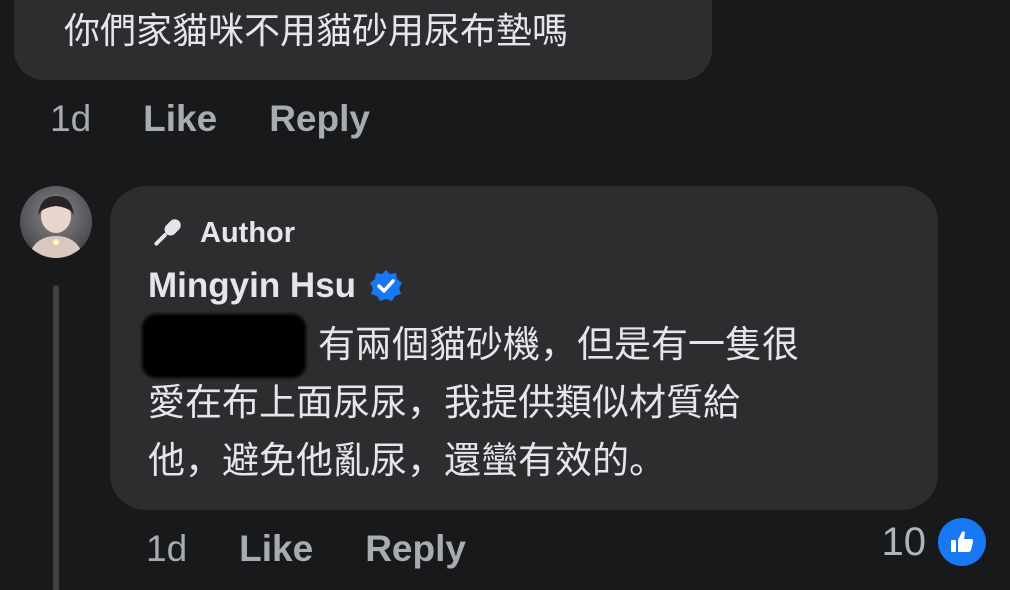 This screenshot has height=590, width=1010. Describe the element at coordinates (180, 119) in the screenshot. I see `parent-like-button: Like` at that location.